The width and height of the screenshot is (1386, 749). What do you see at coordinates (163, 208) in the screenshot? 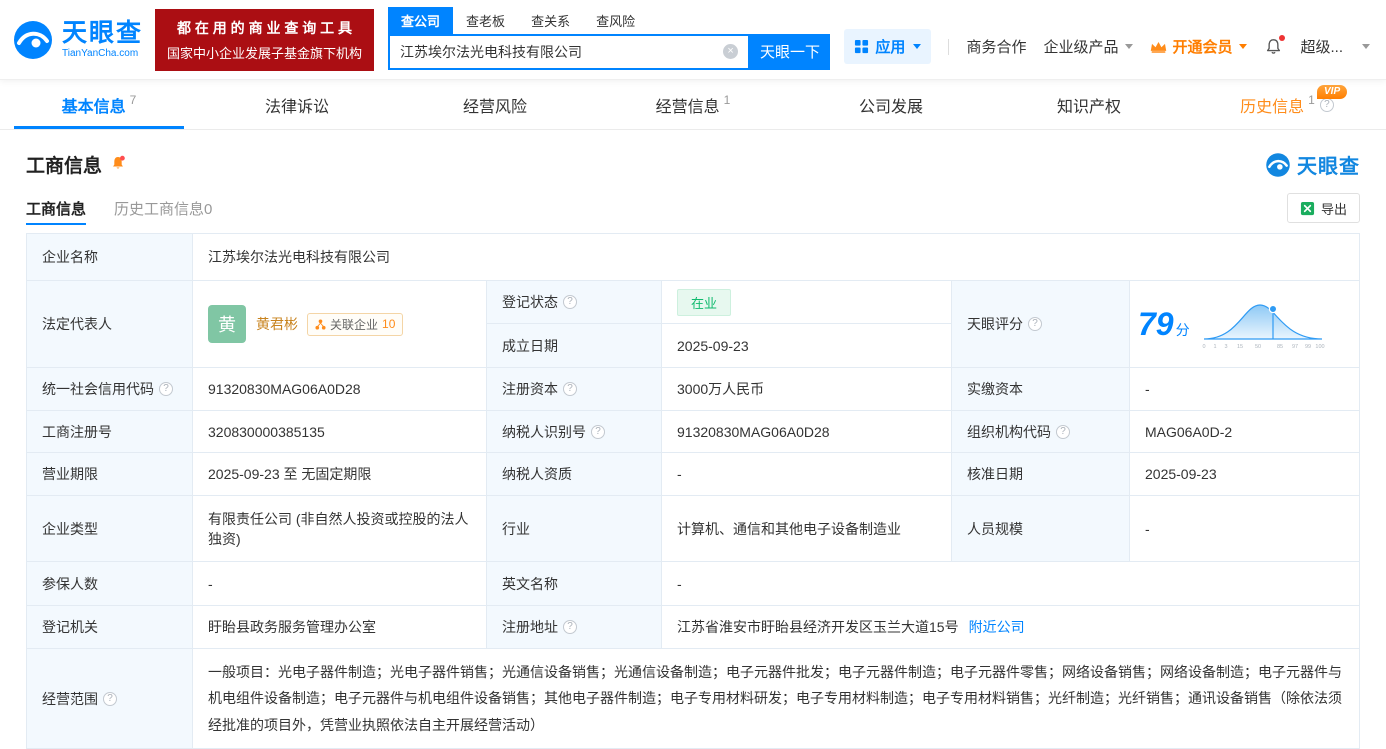
I see `subtab-history-business-info: 历史工商信息0` at bounding box center [163, 208].